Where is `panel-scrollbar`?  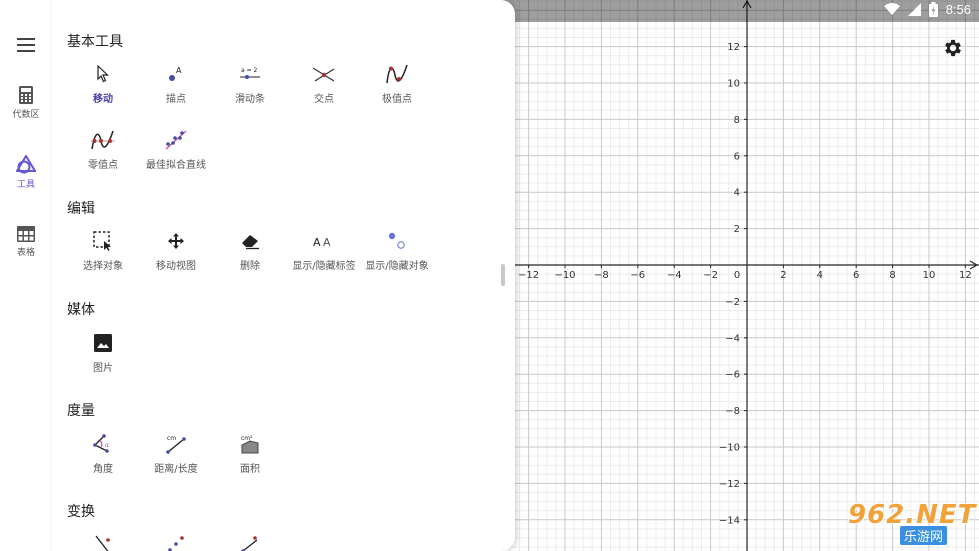
panel-scrollbar is located at coordinates (503, 275).